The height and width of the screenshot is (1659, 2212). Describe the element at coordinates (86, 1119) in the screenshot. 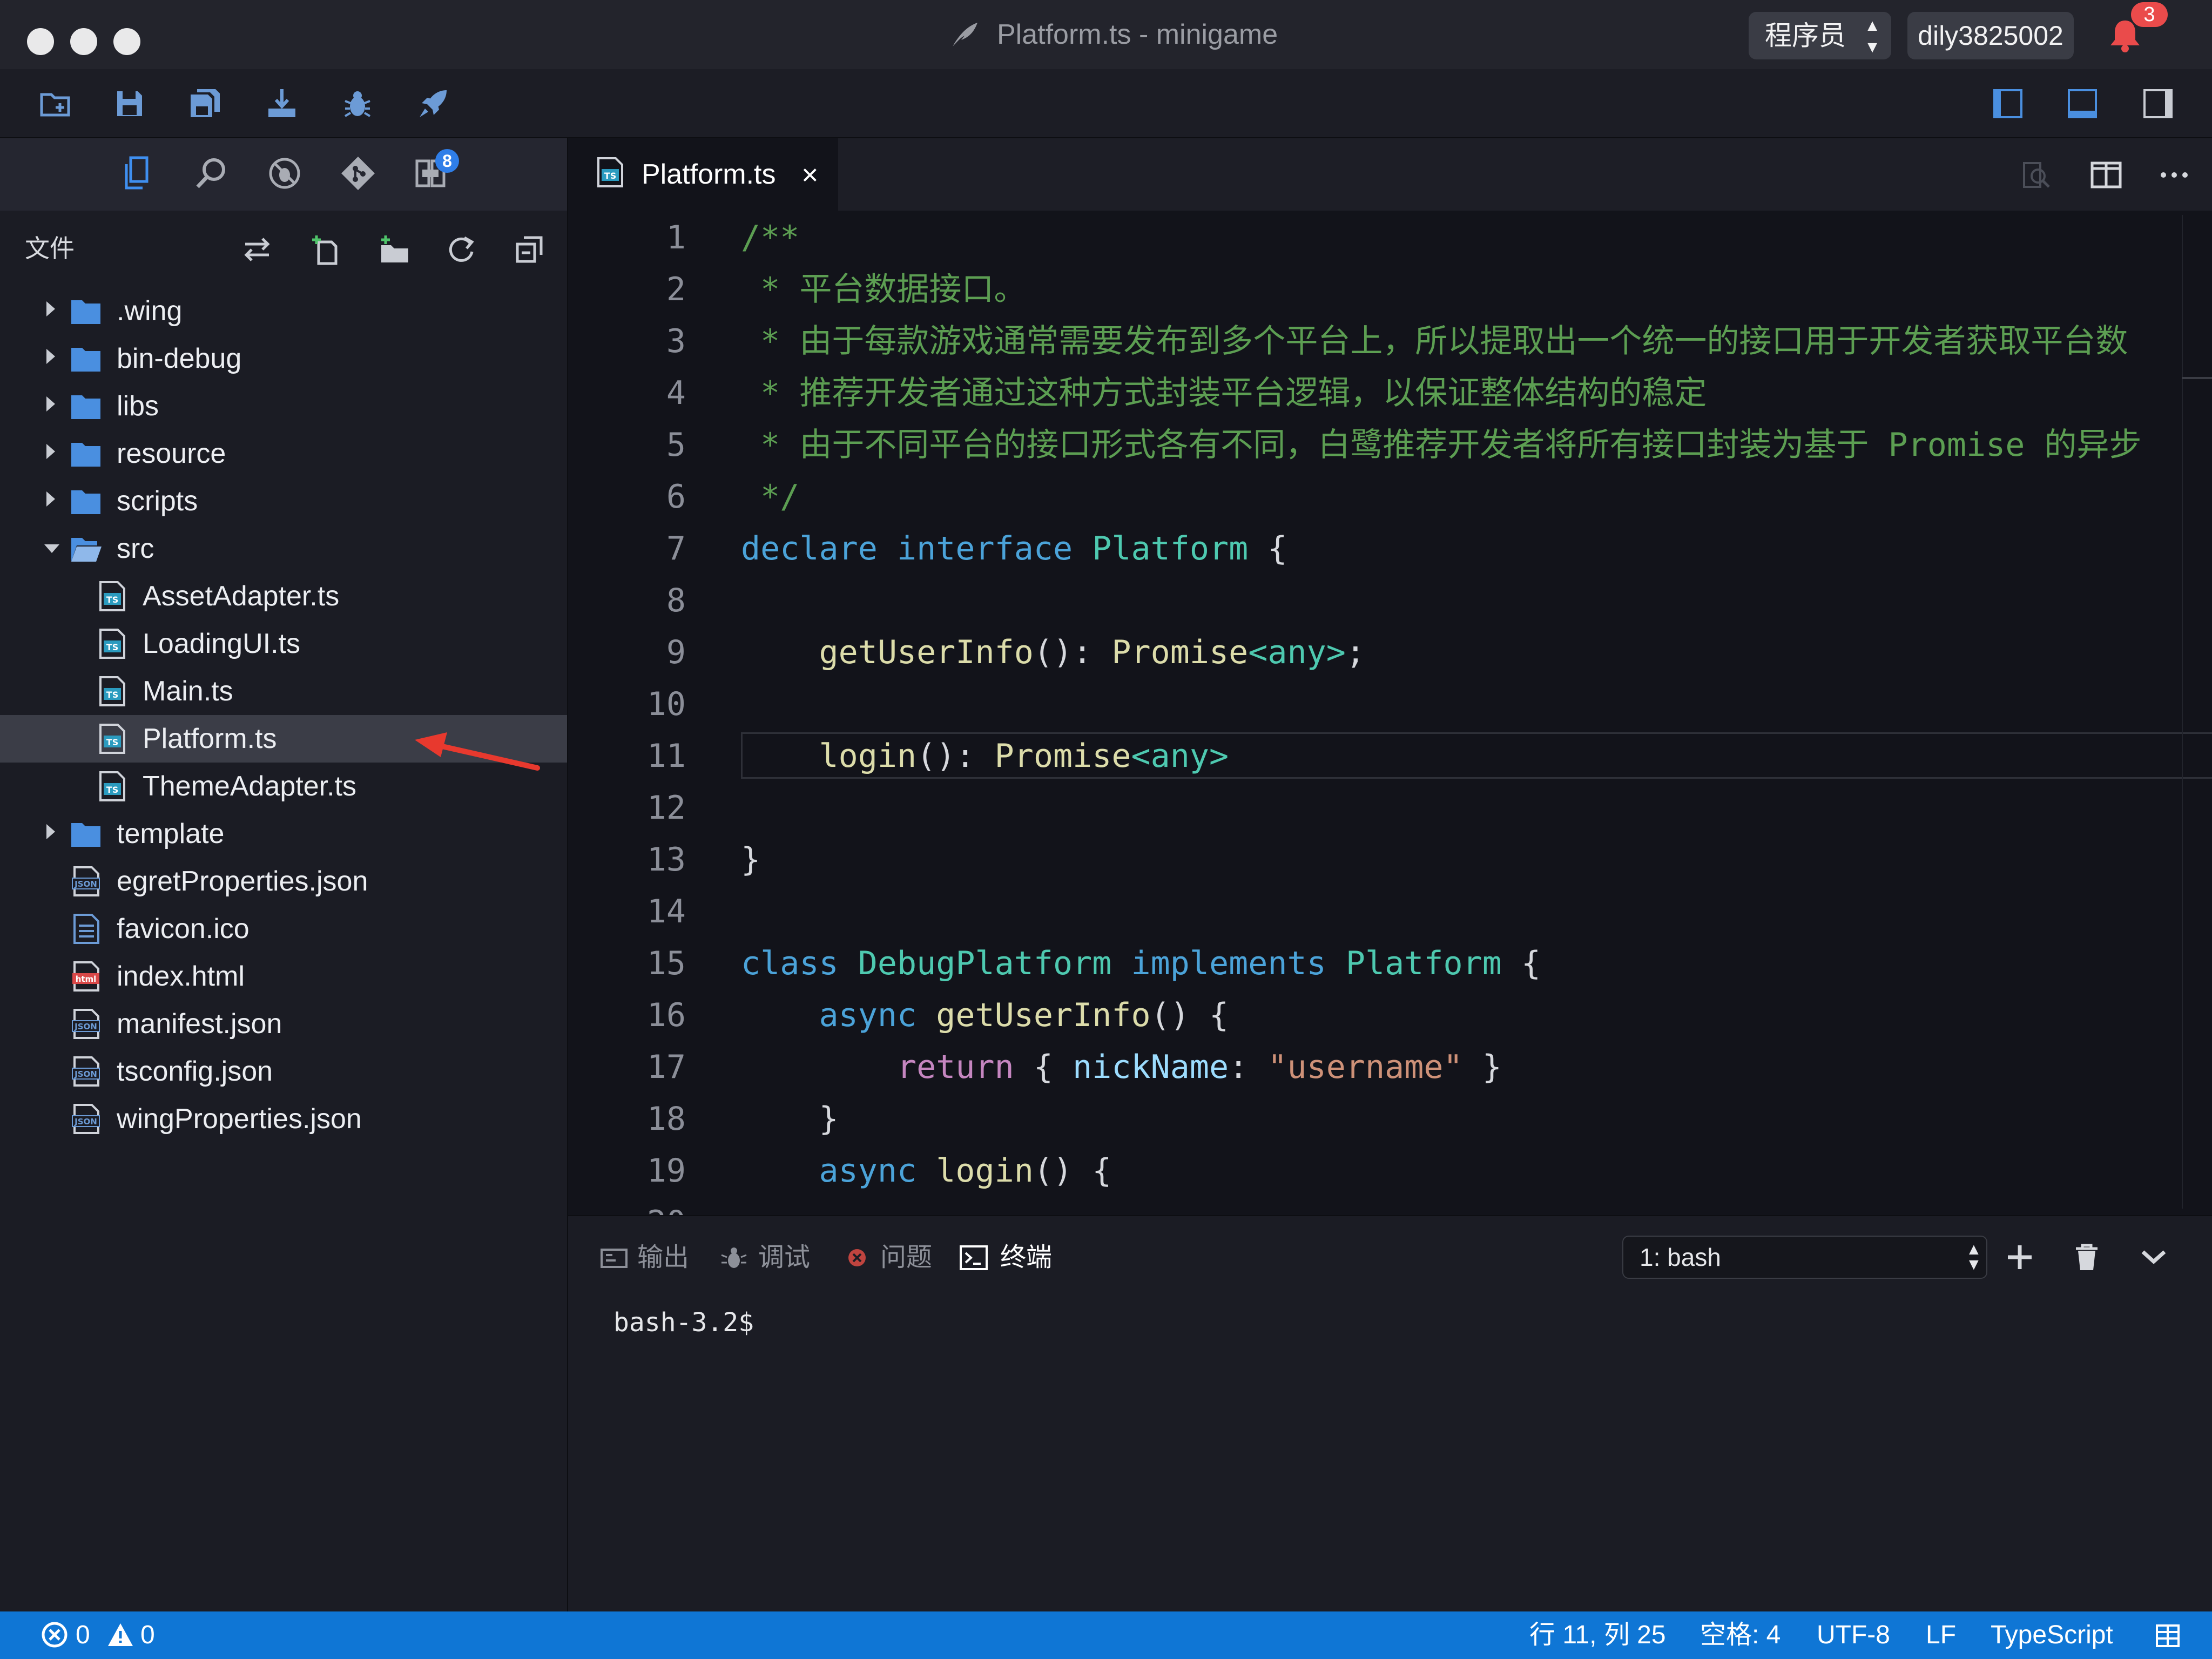

I see `json-file-icon: JSON` at that location.